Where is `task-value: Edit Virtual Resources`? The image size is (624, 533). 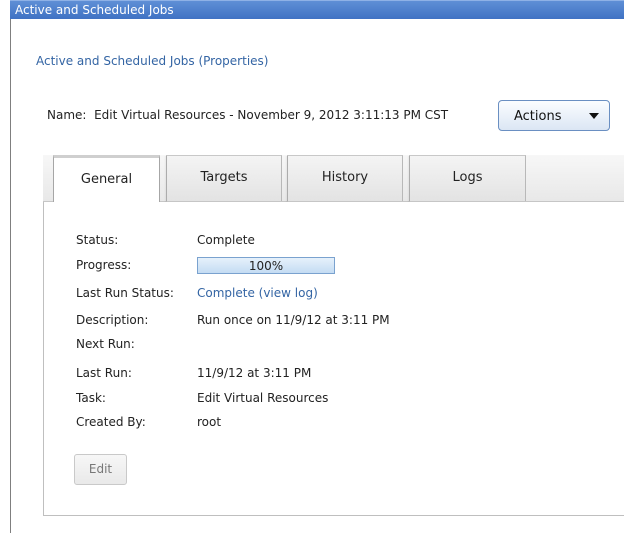
task-value: Edit Virtual Resources is located at coordinates (263, 398).